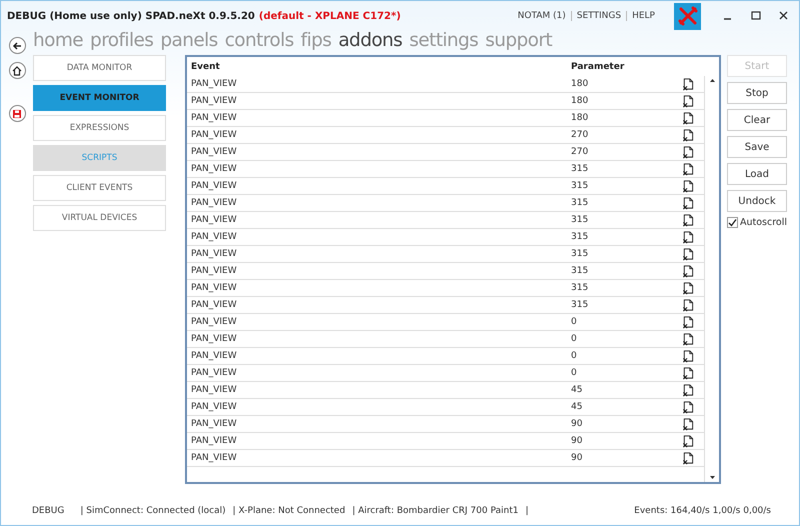 Image resolution: width=800 pixels, height=526 pixels. I want to click on autoscroll-checkbox, so click(732, 222).